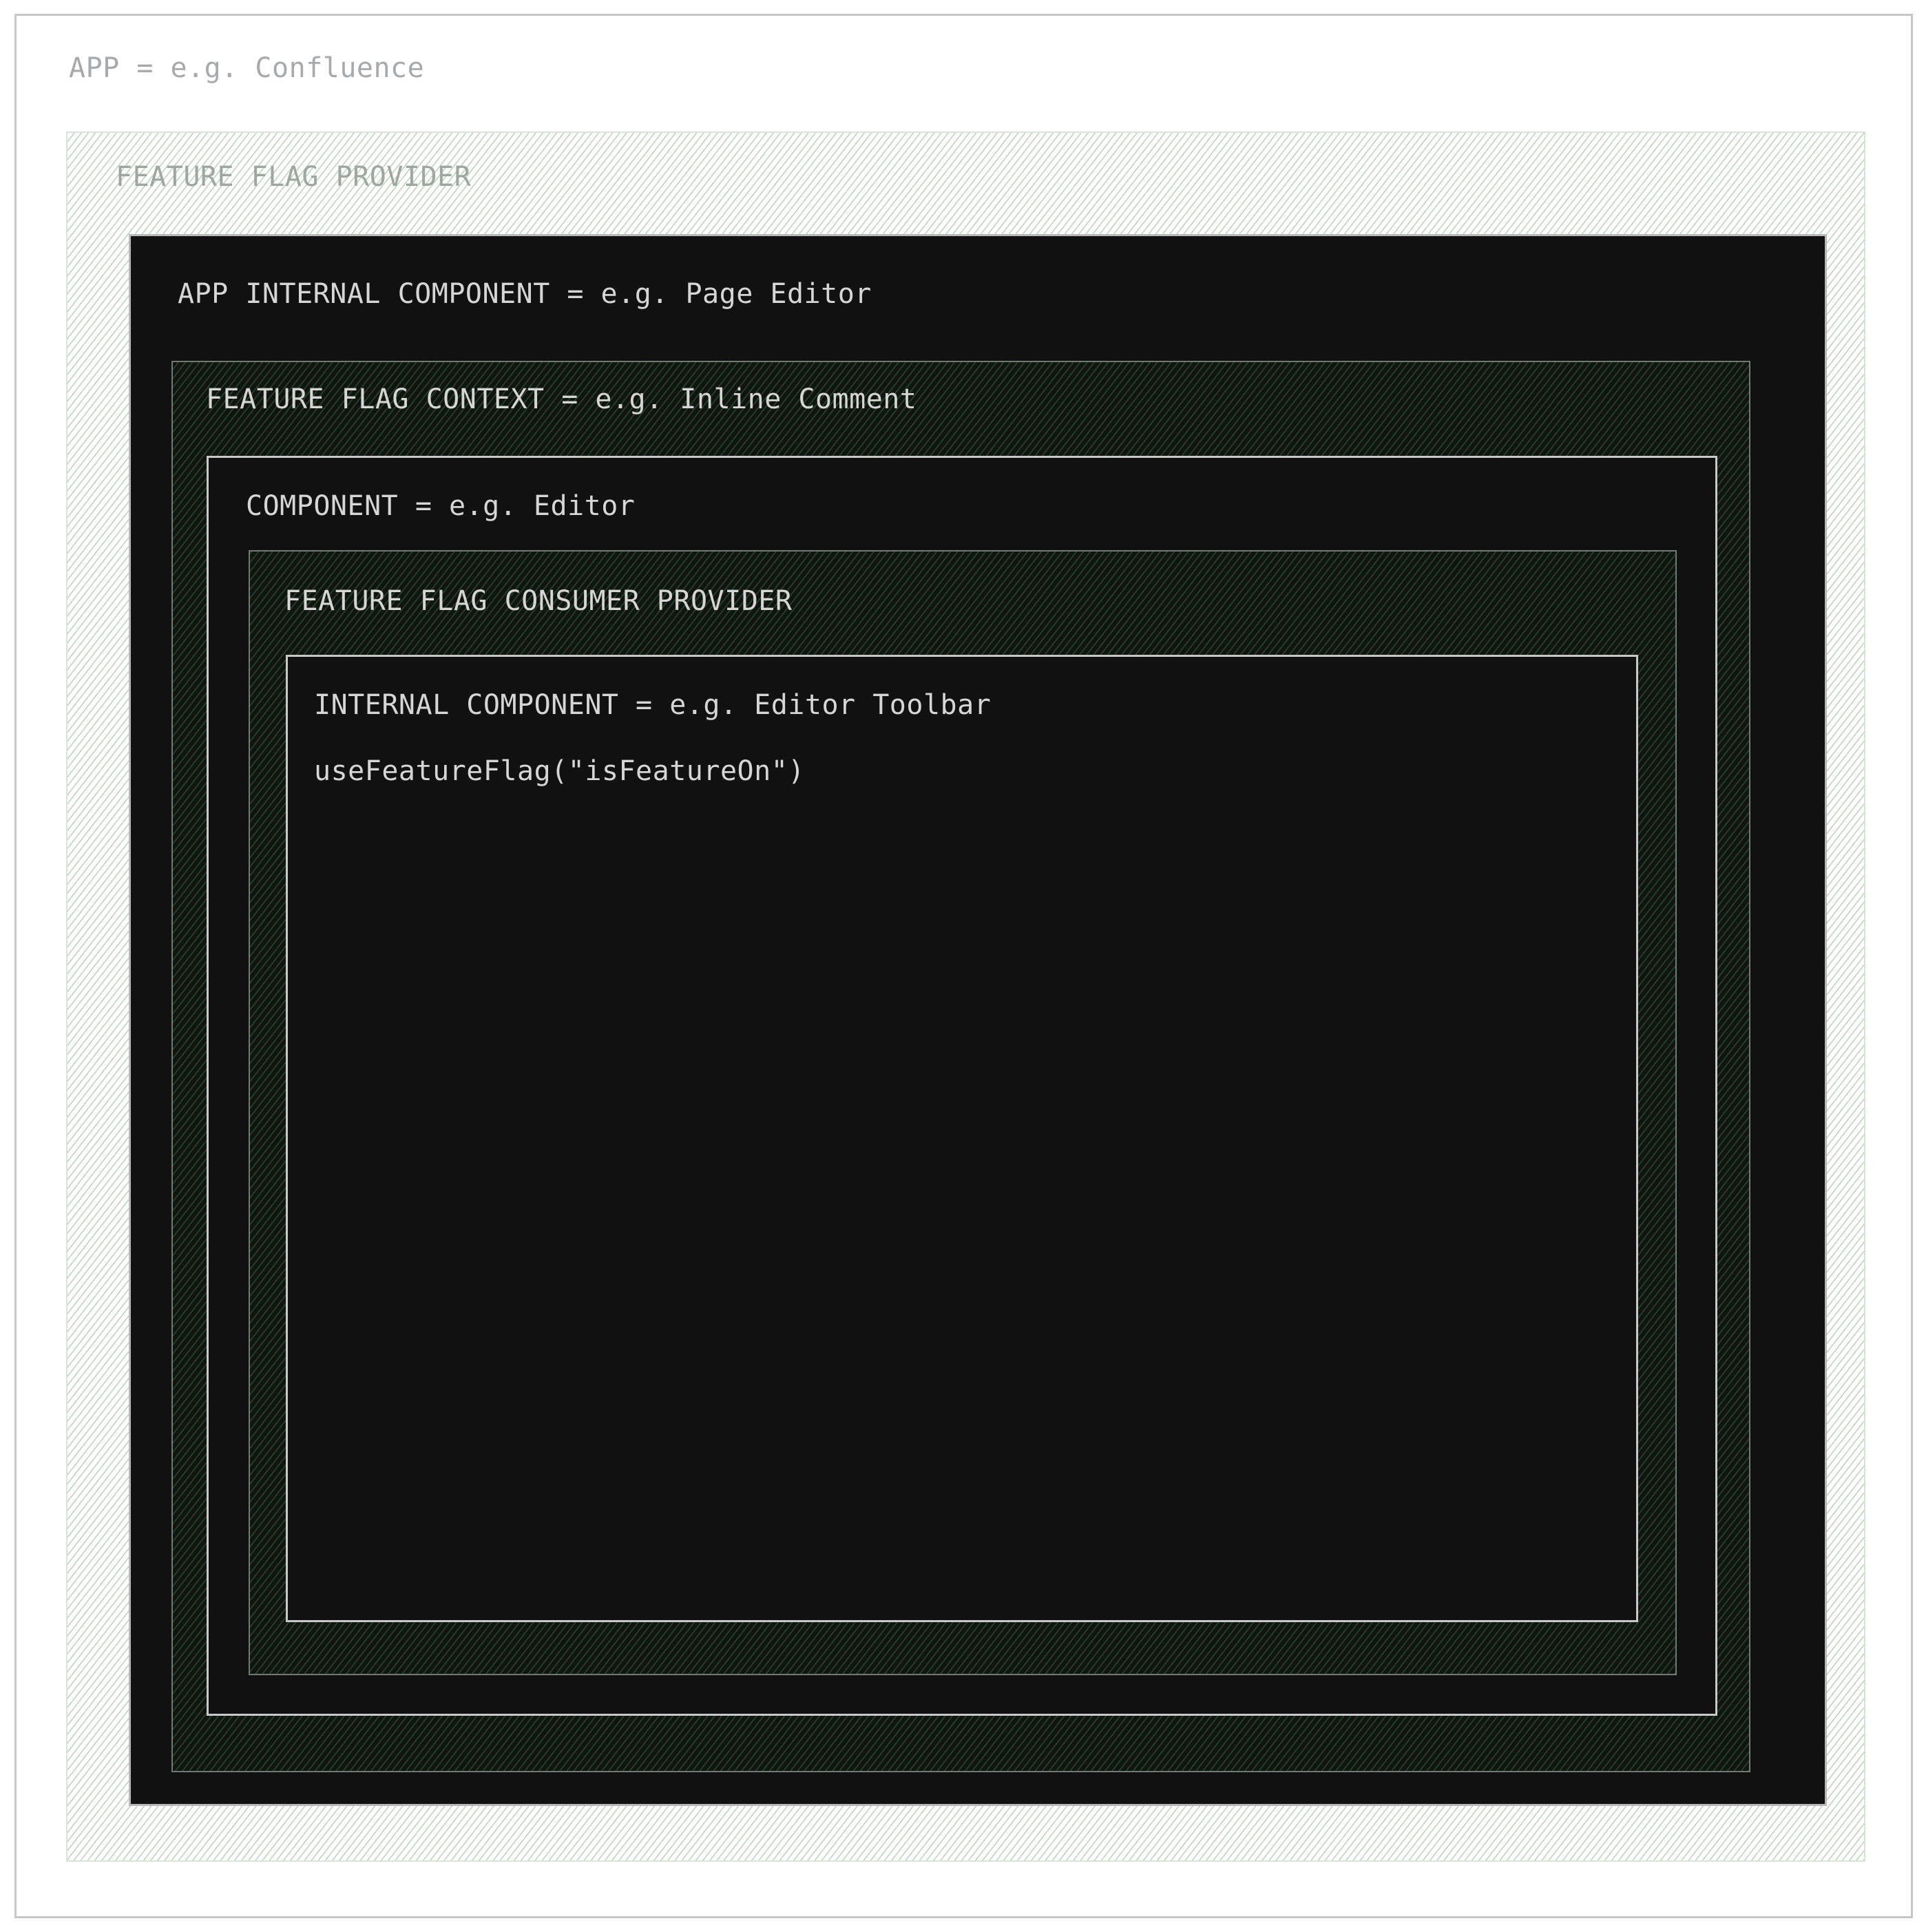 The image size is (1926, 1932). Describe the element at coordinates (559, 771) in the screenshot. I see `use-feature-flag-code: useFeatureFlag("isFeatureOn")` at that location.